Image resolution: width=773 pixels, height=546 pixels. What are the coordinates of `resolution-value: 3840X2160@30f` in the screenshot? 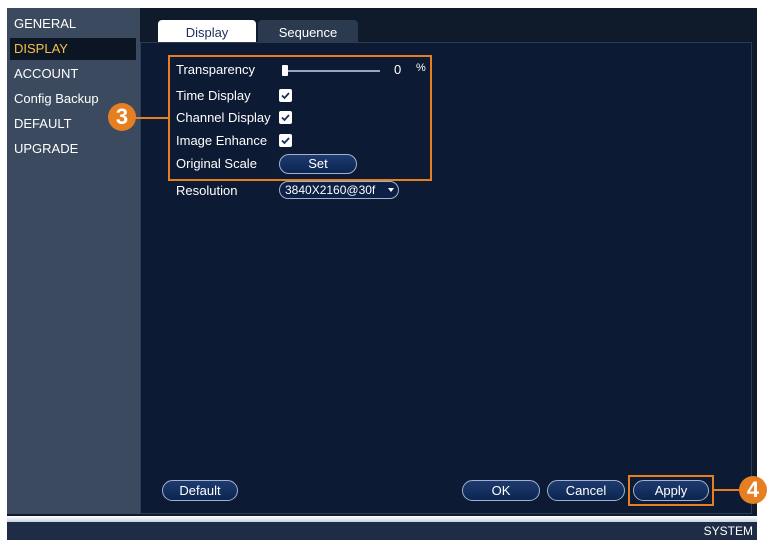 It's located at (330, 190).